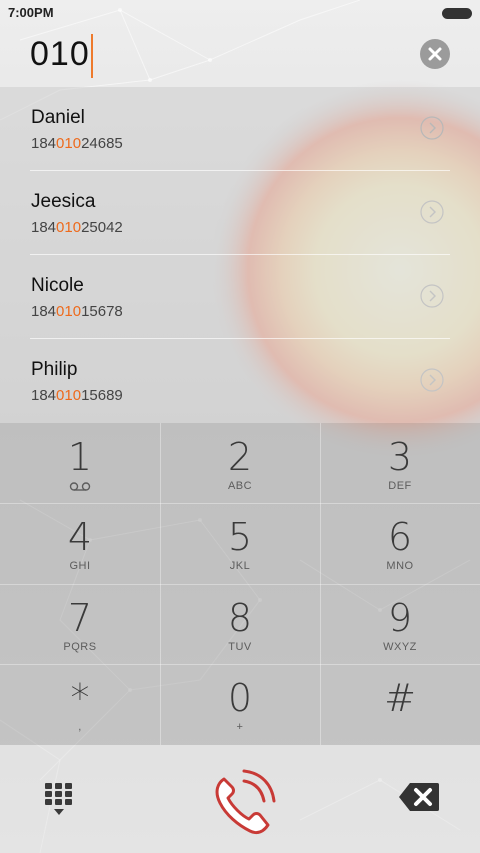  What do you see at coordinates (240, 213) in the screenshot?
I see `contact-item: Jeesica 18401025042` at bounding box center [240, 213].